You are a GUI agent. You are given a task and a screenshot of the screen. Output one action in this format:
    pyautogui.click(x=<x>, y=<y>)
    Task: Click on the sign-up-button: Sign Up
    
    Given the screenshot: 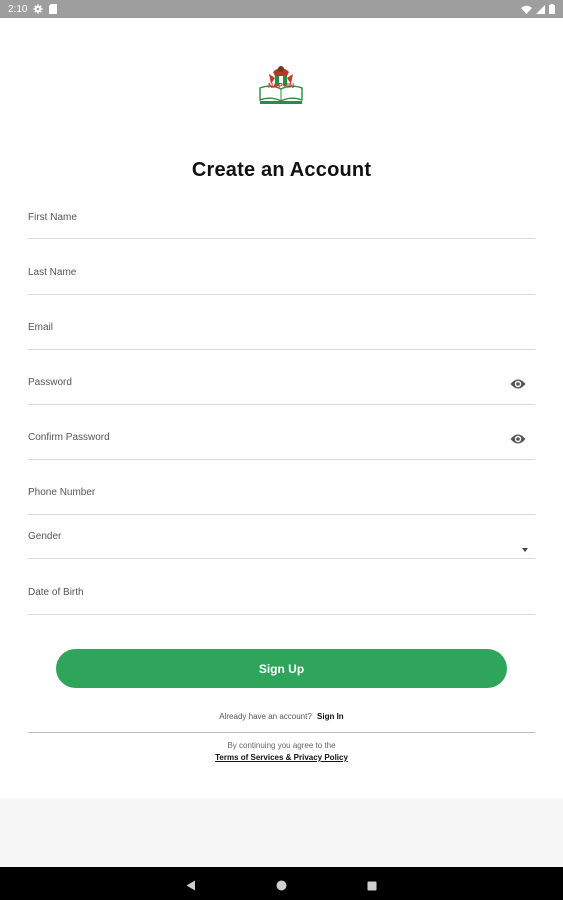 What is the action you would take?
    pyautogui.click(x=281, y=668)
    